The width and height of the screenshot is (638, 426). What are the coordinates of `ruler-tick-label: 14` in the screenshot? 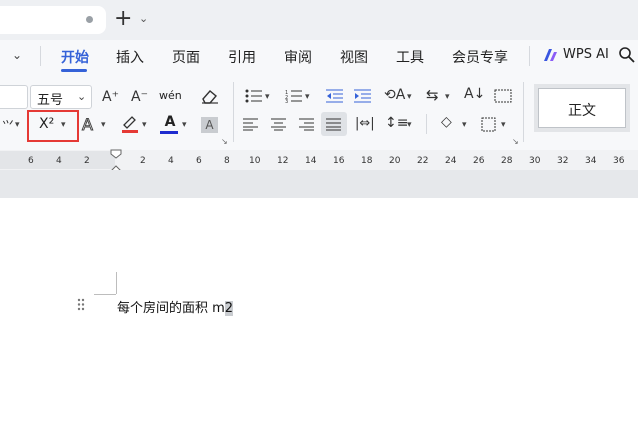 It's located at (311, 161).